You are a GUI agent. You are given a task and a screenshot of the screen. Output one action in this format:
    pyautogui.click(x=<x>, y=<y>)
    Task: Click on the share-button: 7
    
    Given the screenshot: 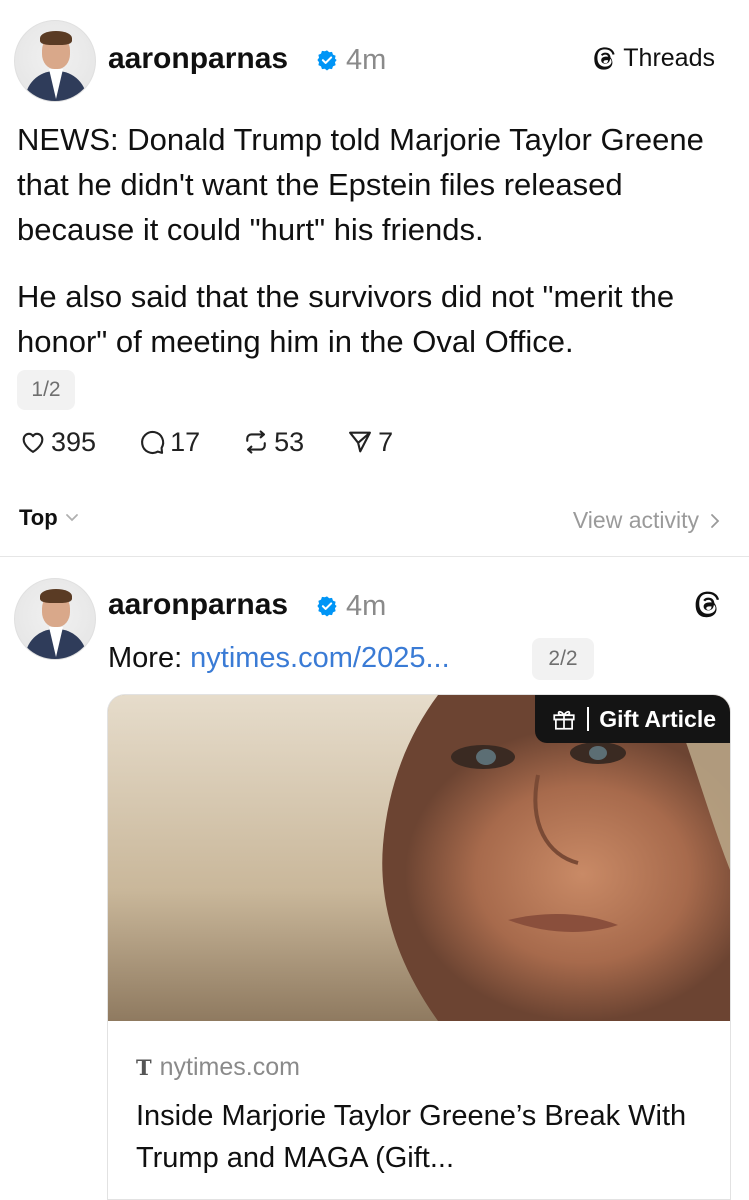 What is the action you would take?
    pyautogui.click(x=369, y=442)
    